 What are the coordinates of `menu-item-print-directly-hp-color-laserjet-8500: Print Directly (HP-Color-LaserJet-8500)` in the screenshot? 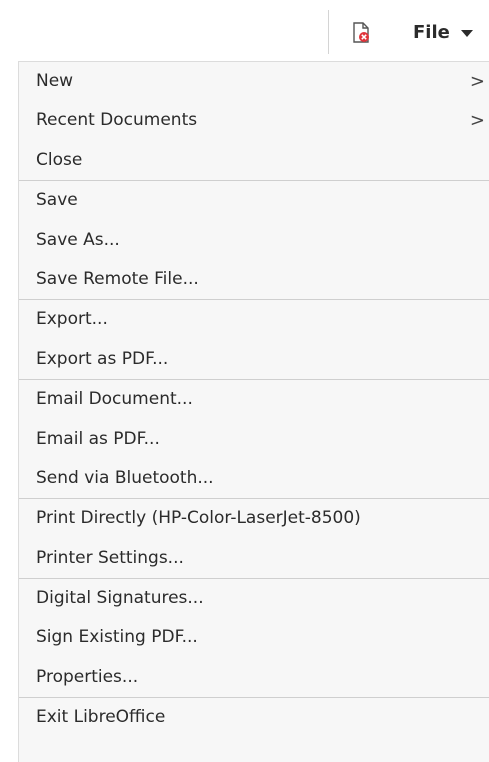 It's located at (254, 518).